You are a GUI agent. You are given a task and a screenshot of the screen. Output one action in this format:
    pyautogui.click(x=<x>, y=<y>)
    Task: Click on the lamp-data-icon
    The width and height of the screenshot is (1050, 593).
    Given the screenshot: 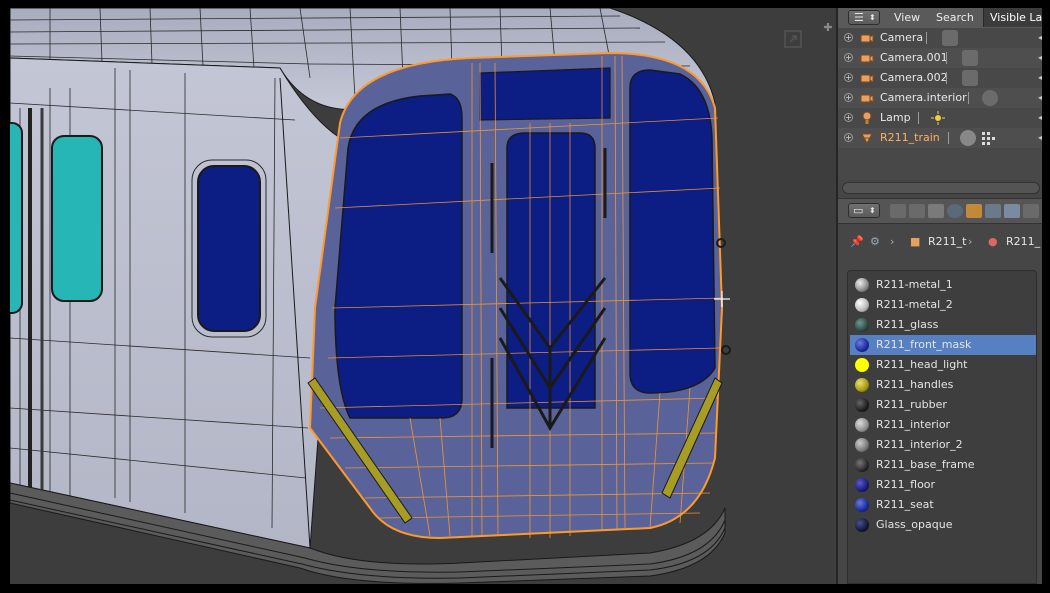 What is the action you would take?
    pyautogui.click(x=938, y=118)
    